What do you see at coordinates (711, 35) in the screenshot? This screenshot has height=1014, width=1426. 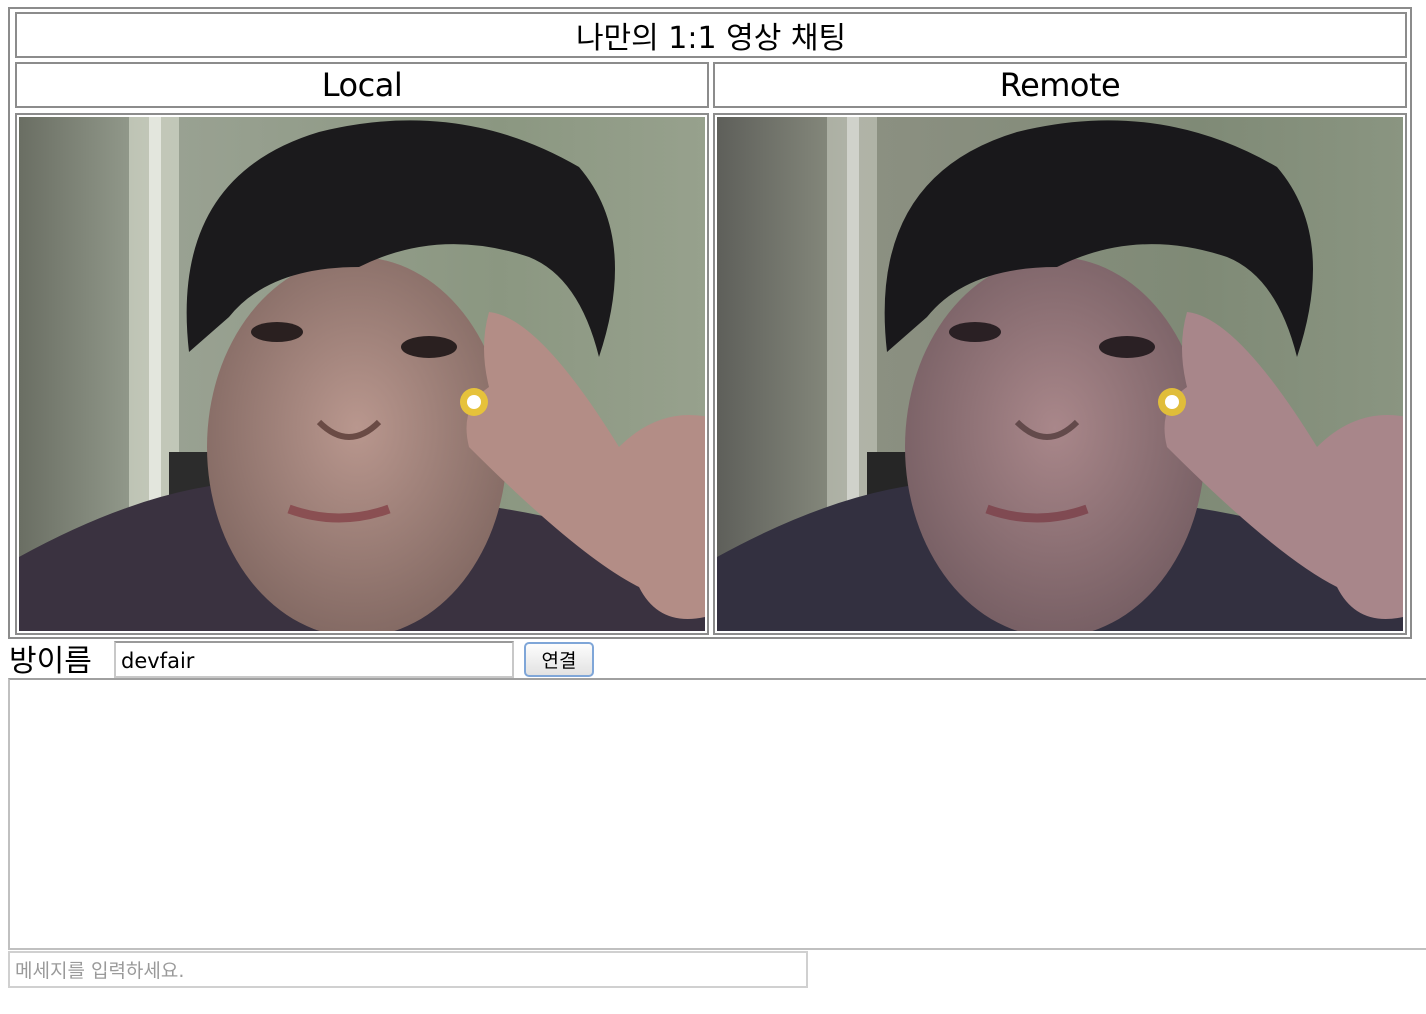 I see `page-title: 나만의 1:1 영상 채팅` at bounding box center [711, 35].